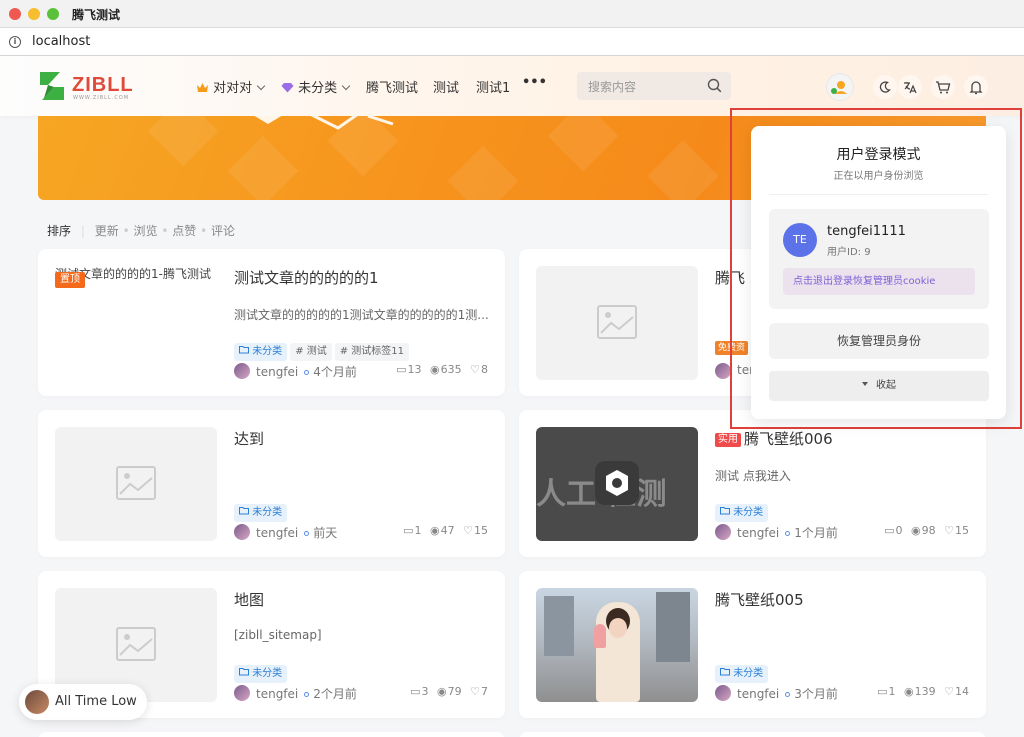 The width and height of the screenshot is (1024, 737). Describe the element at coordinates (866, 231) in the screenshot. I see `username: tengfei1111` at that location.